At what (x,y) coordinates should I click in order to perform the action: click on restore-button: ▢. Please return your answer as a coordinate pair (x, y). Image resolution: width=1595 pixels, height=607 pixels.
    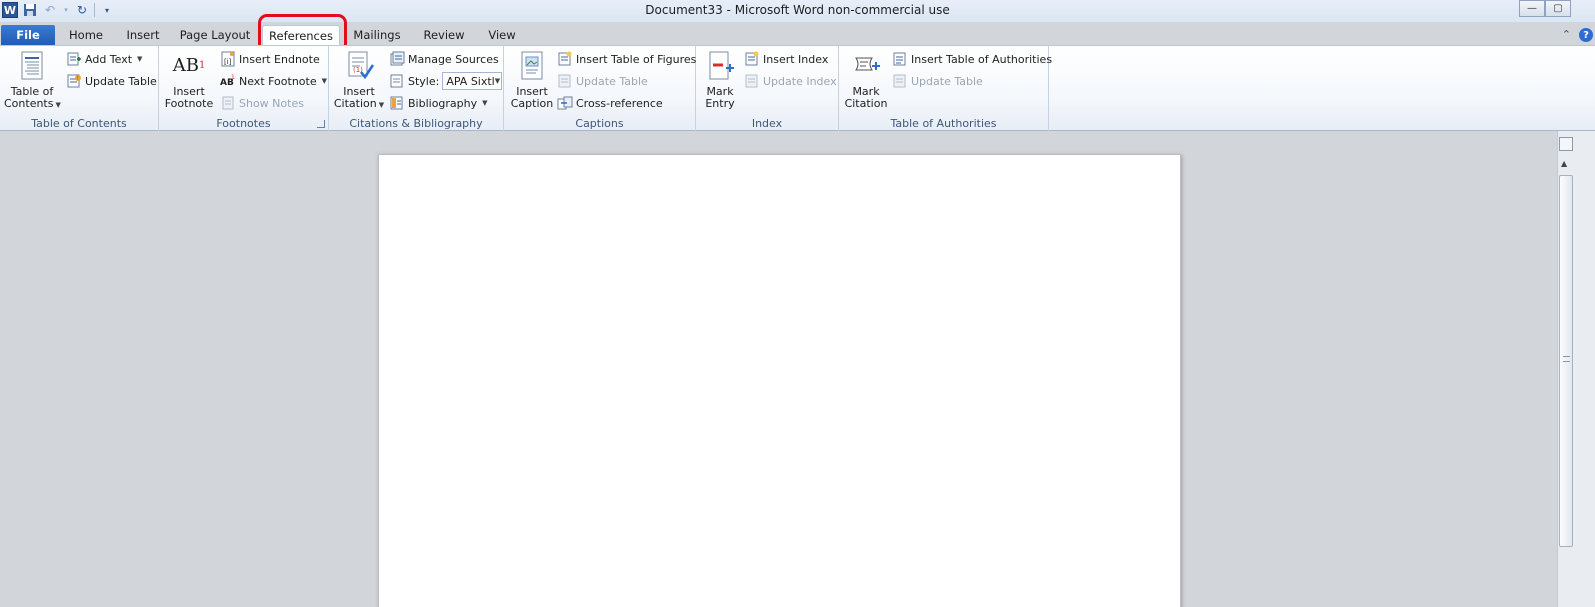
    Looking at the image, I should click on (1558, 8).